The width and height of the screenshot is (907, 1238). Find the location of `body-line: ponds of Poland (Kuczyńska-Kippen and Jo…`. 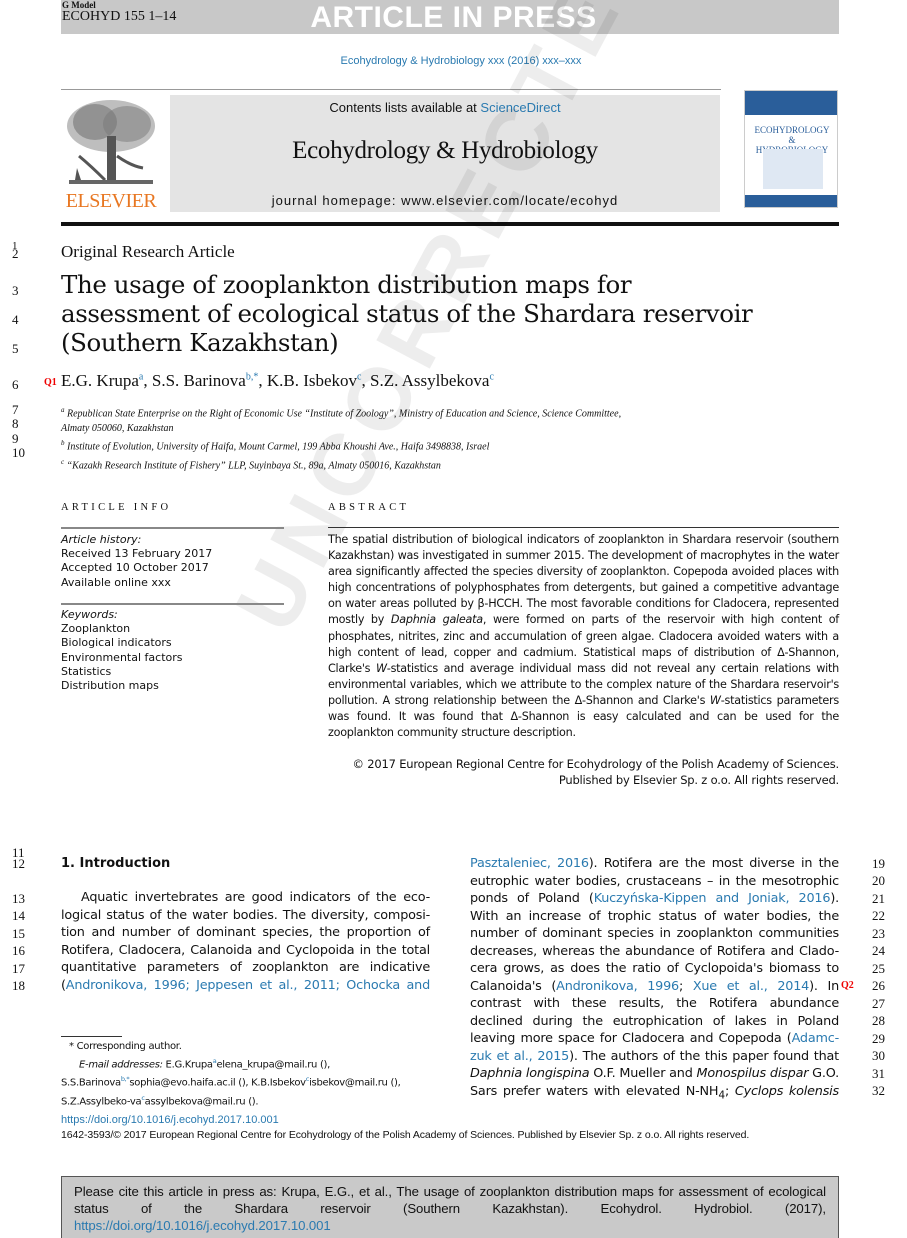

body-line: ponds of Poland (Kuczyńska-Kippen and Jo… is located at coordinates (654, 899).